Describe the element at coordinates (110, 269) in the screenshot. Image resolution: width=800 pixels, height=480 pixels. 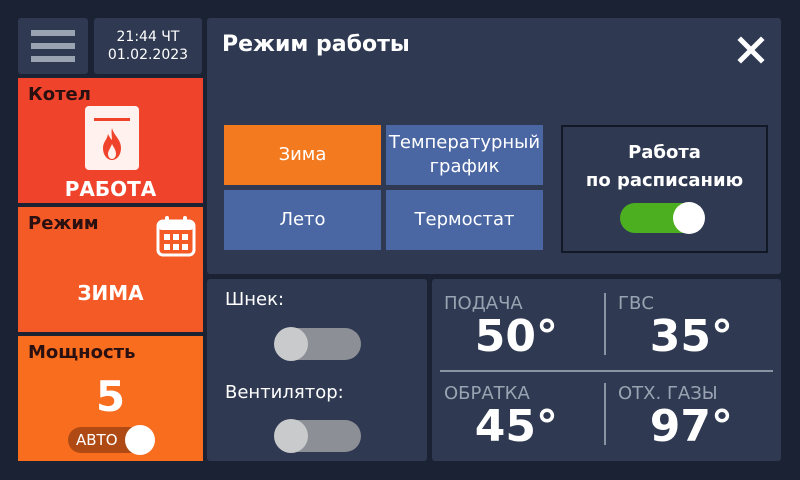
I see `mode-tile: Режим ЗИМА` at that location.